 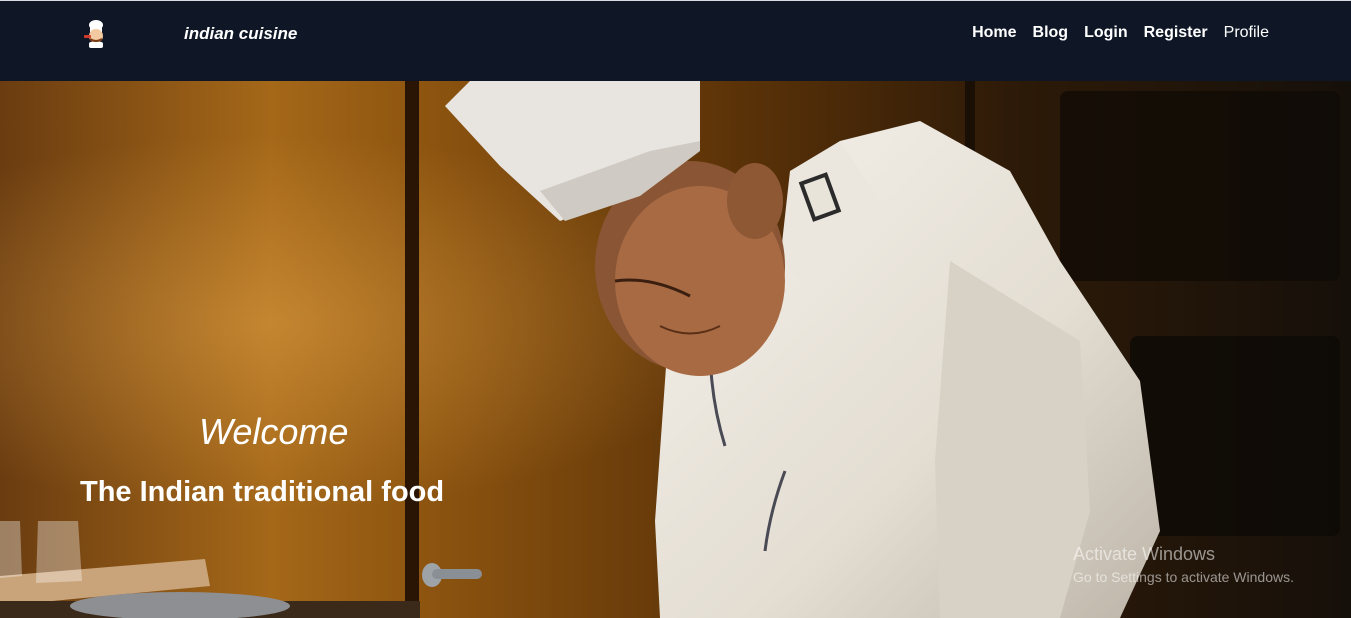 What do you see at coordinates (96, 34) in the screenshot?
I see `chef-logo-icon` at bounding box center [96, 34].